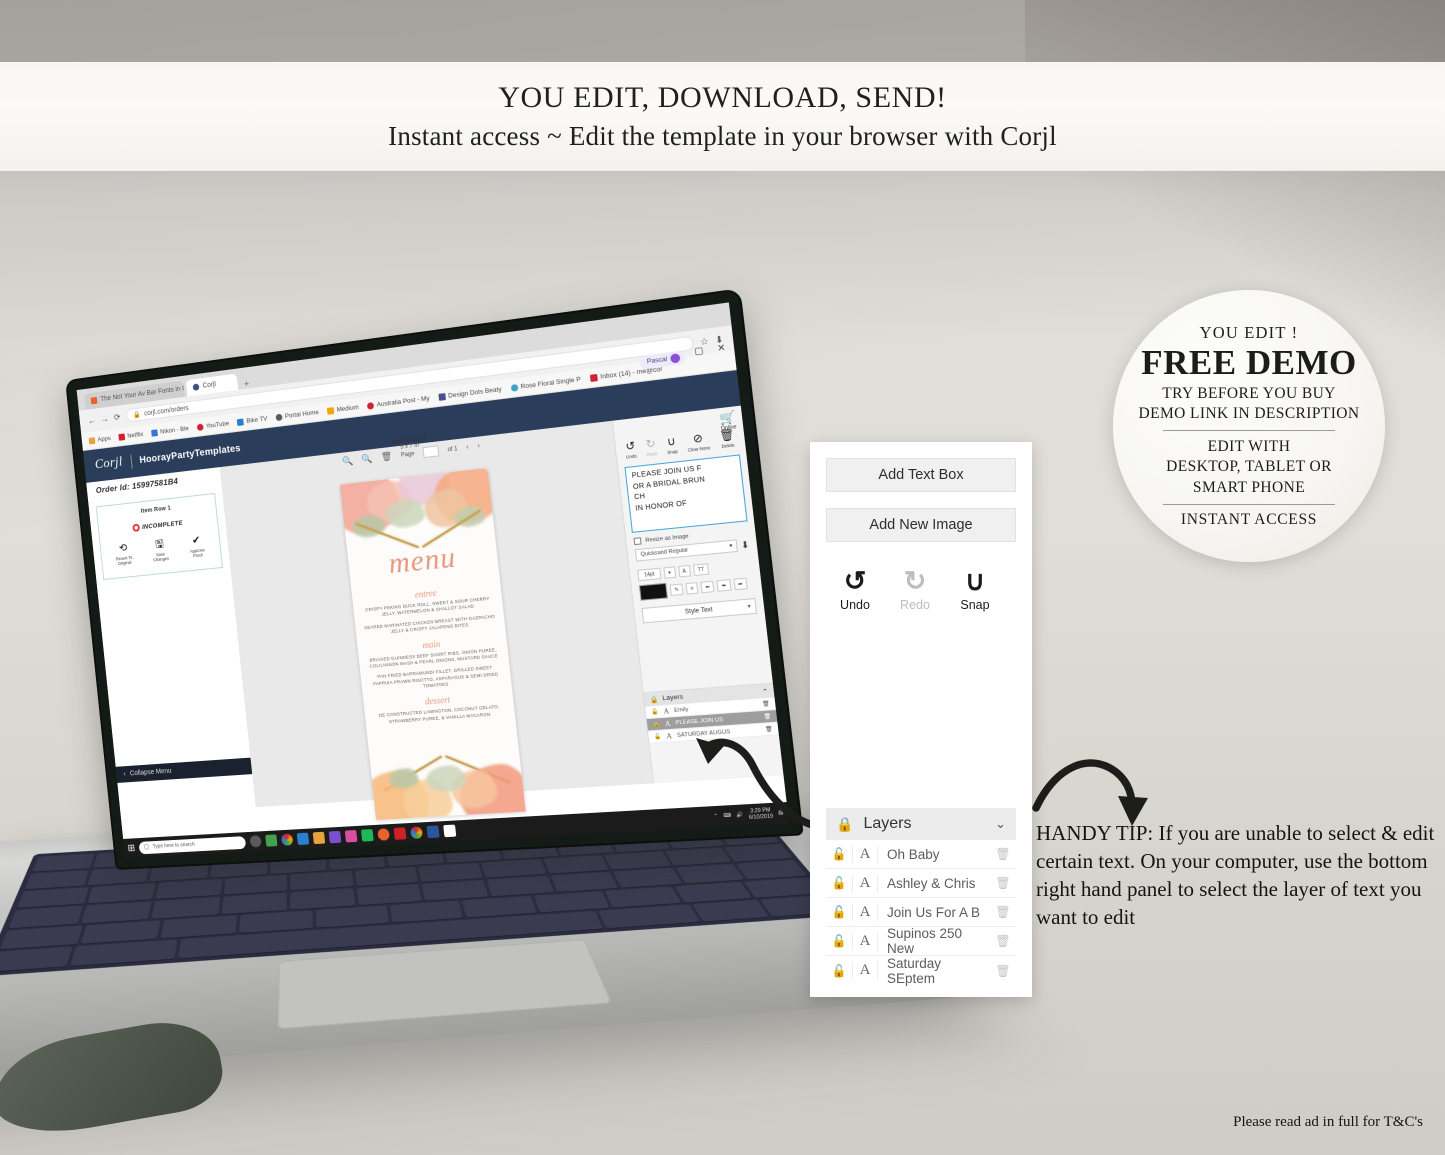 The width and height of the screenshot is (1445, 1155). What do you see at coordinates (348, 461) in the screenshot?
I see `zoom-in-icon: 🔍` at bounding box center [348, 461].